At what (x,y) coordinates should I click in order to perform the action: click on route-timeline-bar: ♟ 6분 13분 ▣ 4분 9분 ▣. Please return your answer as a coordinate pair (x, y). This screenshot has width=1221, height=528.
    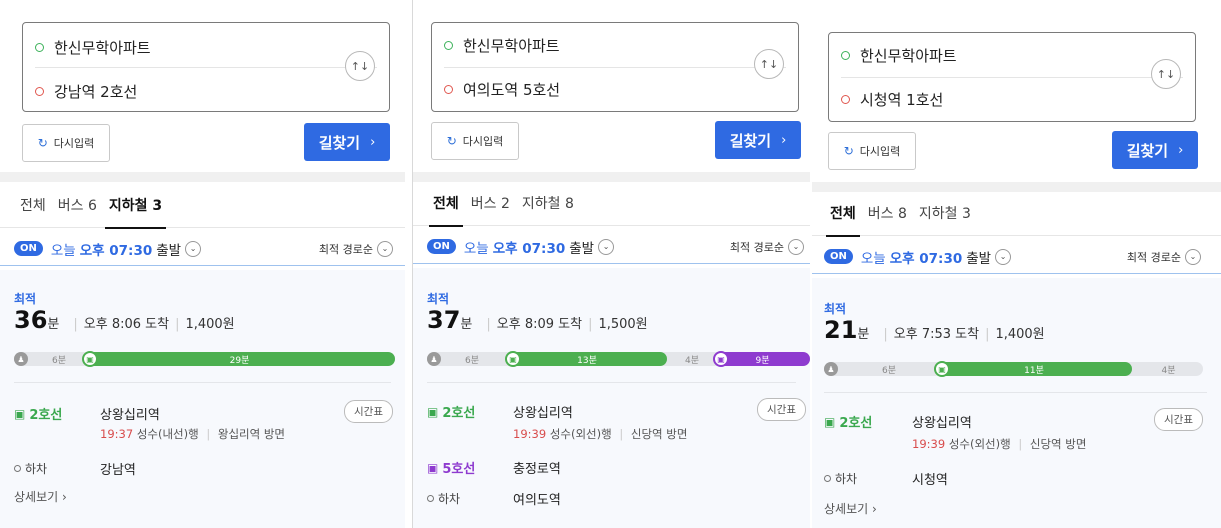
    Looking at the image, I should click on (618, 359).